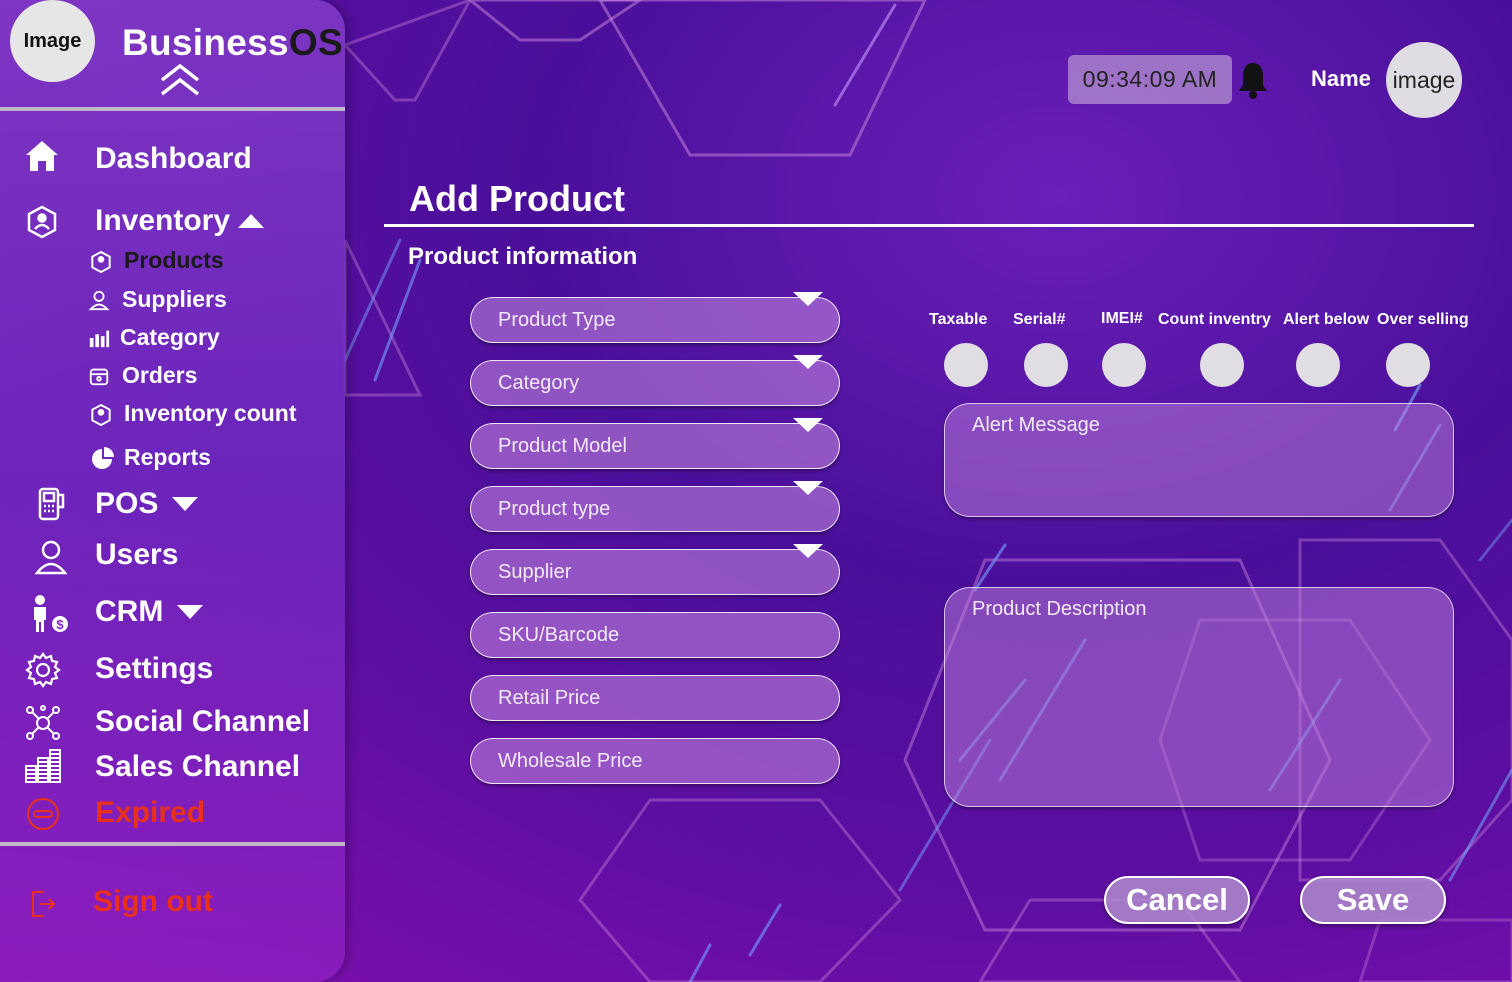 The width and height of the screenshot is (1512, 982). What do you see at coordinates (549, 697) in the screenshot?
I see `retail-price-placeholder: Retail Price` at bounding box center [549, 697].